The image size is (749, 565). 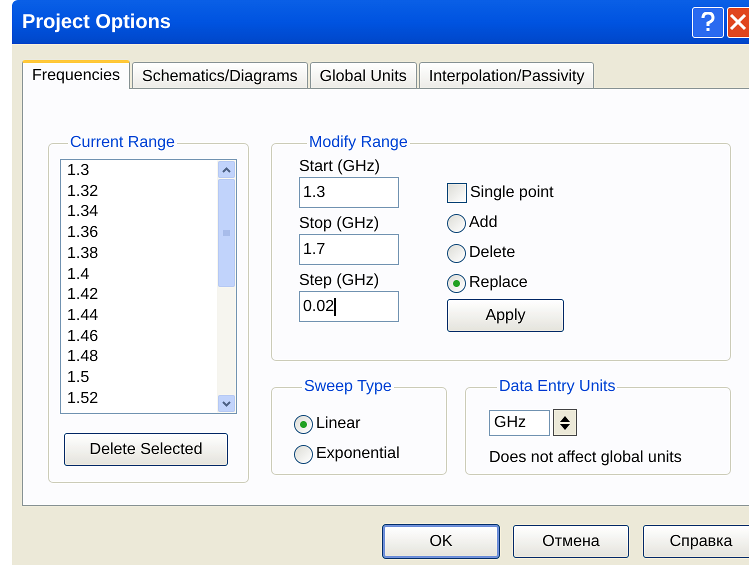 I want to click on spin-button, so click(x=565, y=422).